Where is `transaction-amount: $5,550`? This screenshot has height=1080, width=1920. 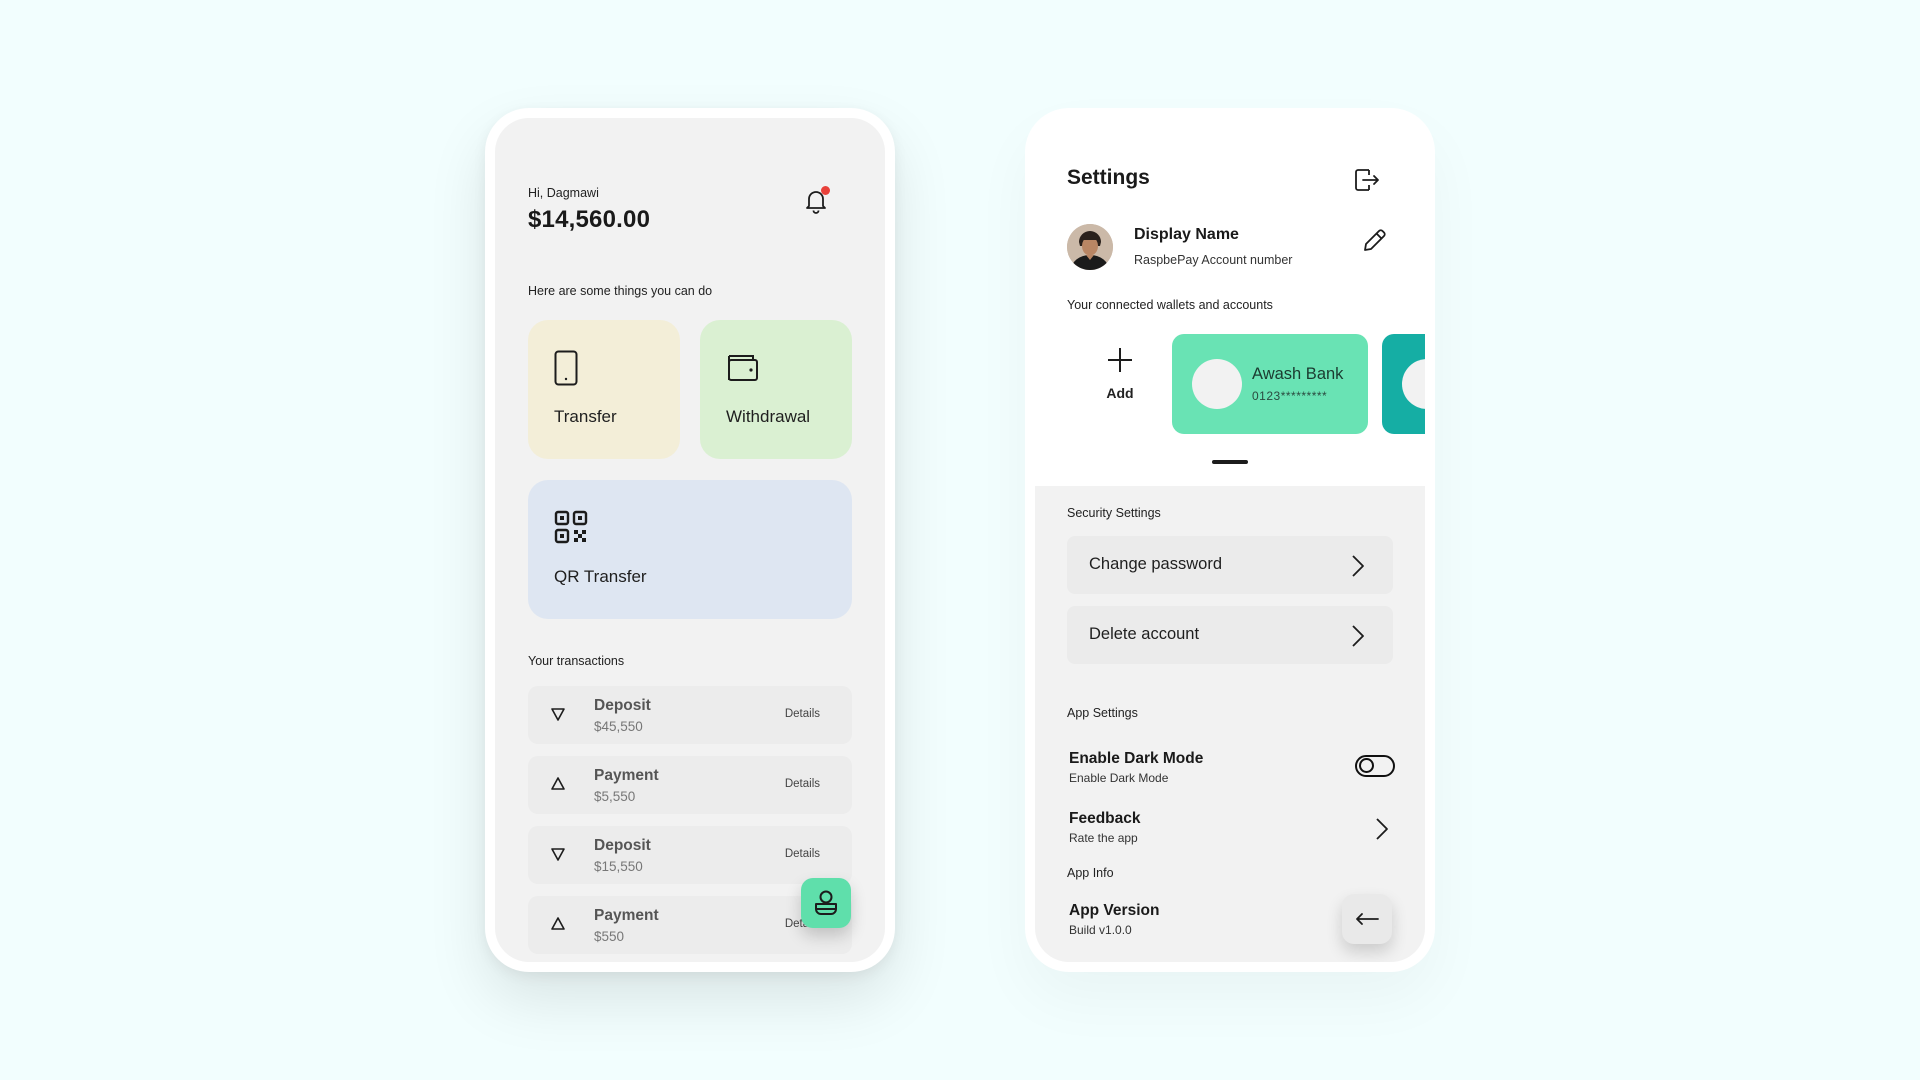
transaction-amount: $5,550 is located at coordinates (615, 796).